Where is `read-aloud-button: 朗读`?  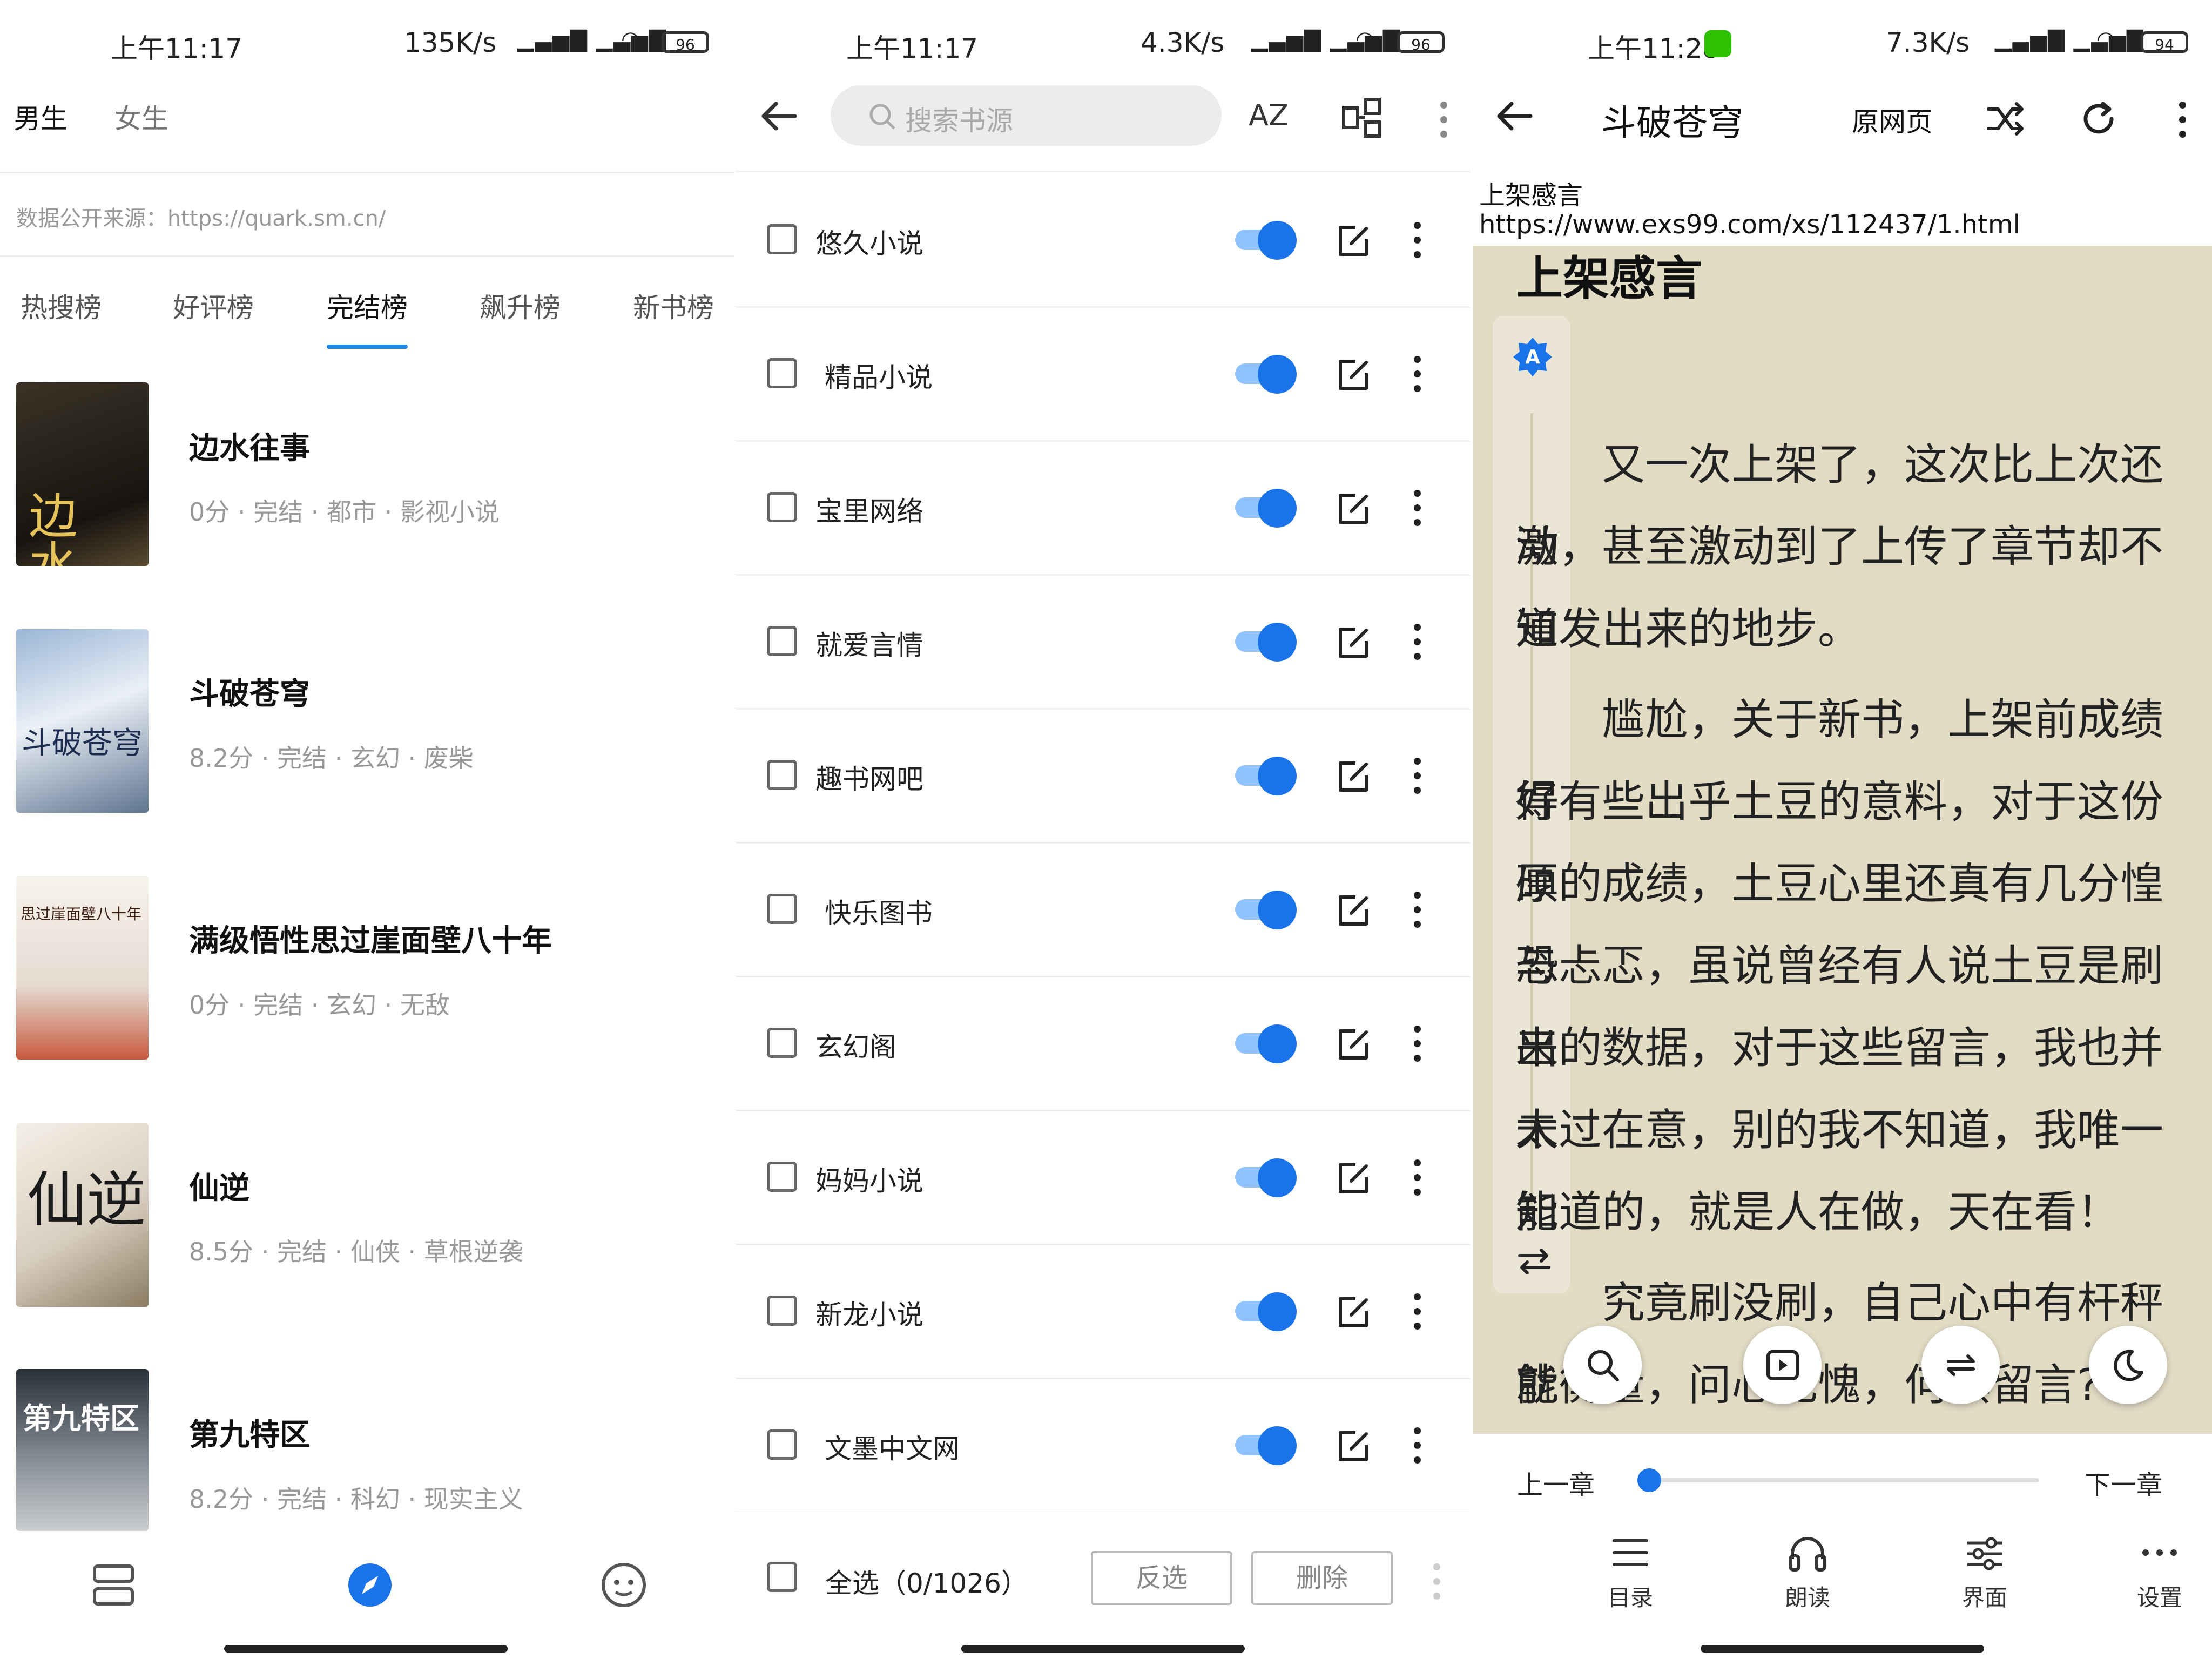 read-aloud-button: 朗读 is located at coordinates (1808, 1572).